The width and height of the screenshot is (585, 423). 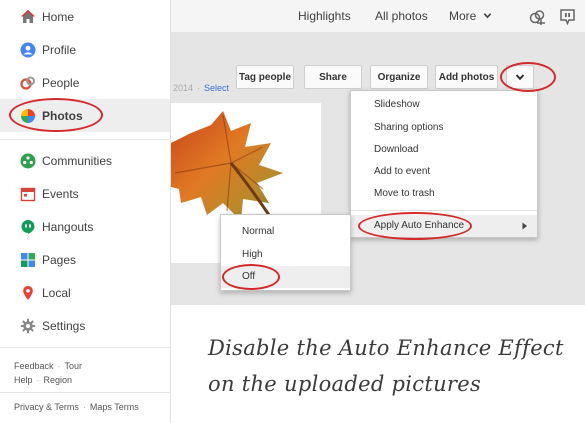 I want to click on menu-item-label: Apply Auto Enhance, so click(x=419, y=225).